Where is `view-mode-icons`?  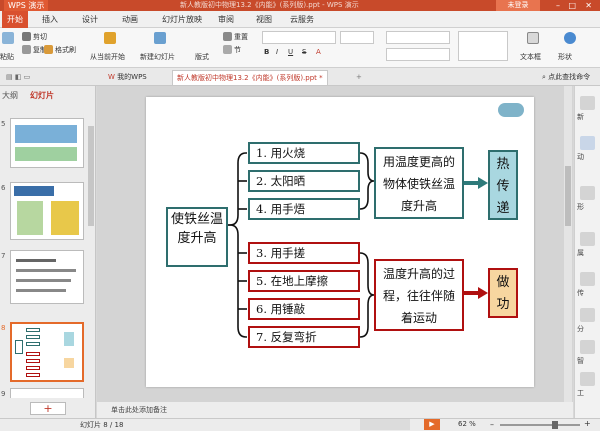 view-mode-icons is located at coordinates (385, 424).